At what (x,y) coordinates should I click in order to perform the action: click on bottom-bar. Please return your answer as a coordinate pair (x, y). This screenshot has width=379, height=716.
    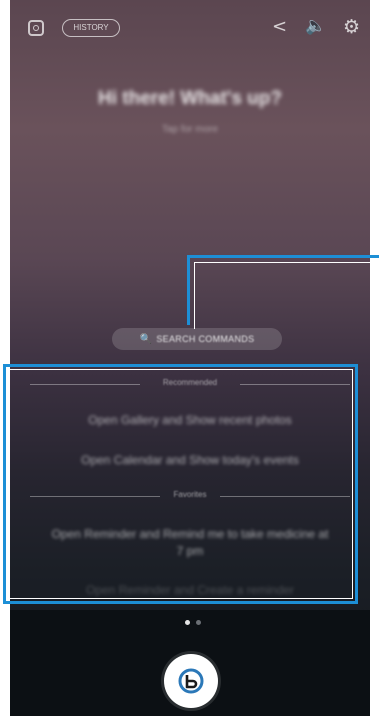
    Looking at the image, I should click on (190, 663).